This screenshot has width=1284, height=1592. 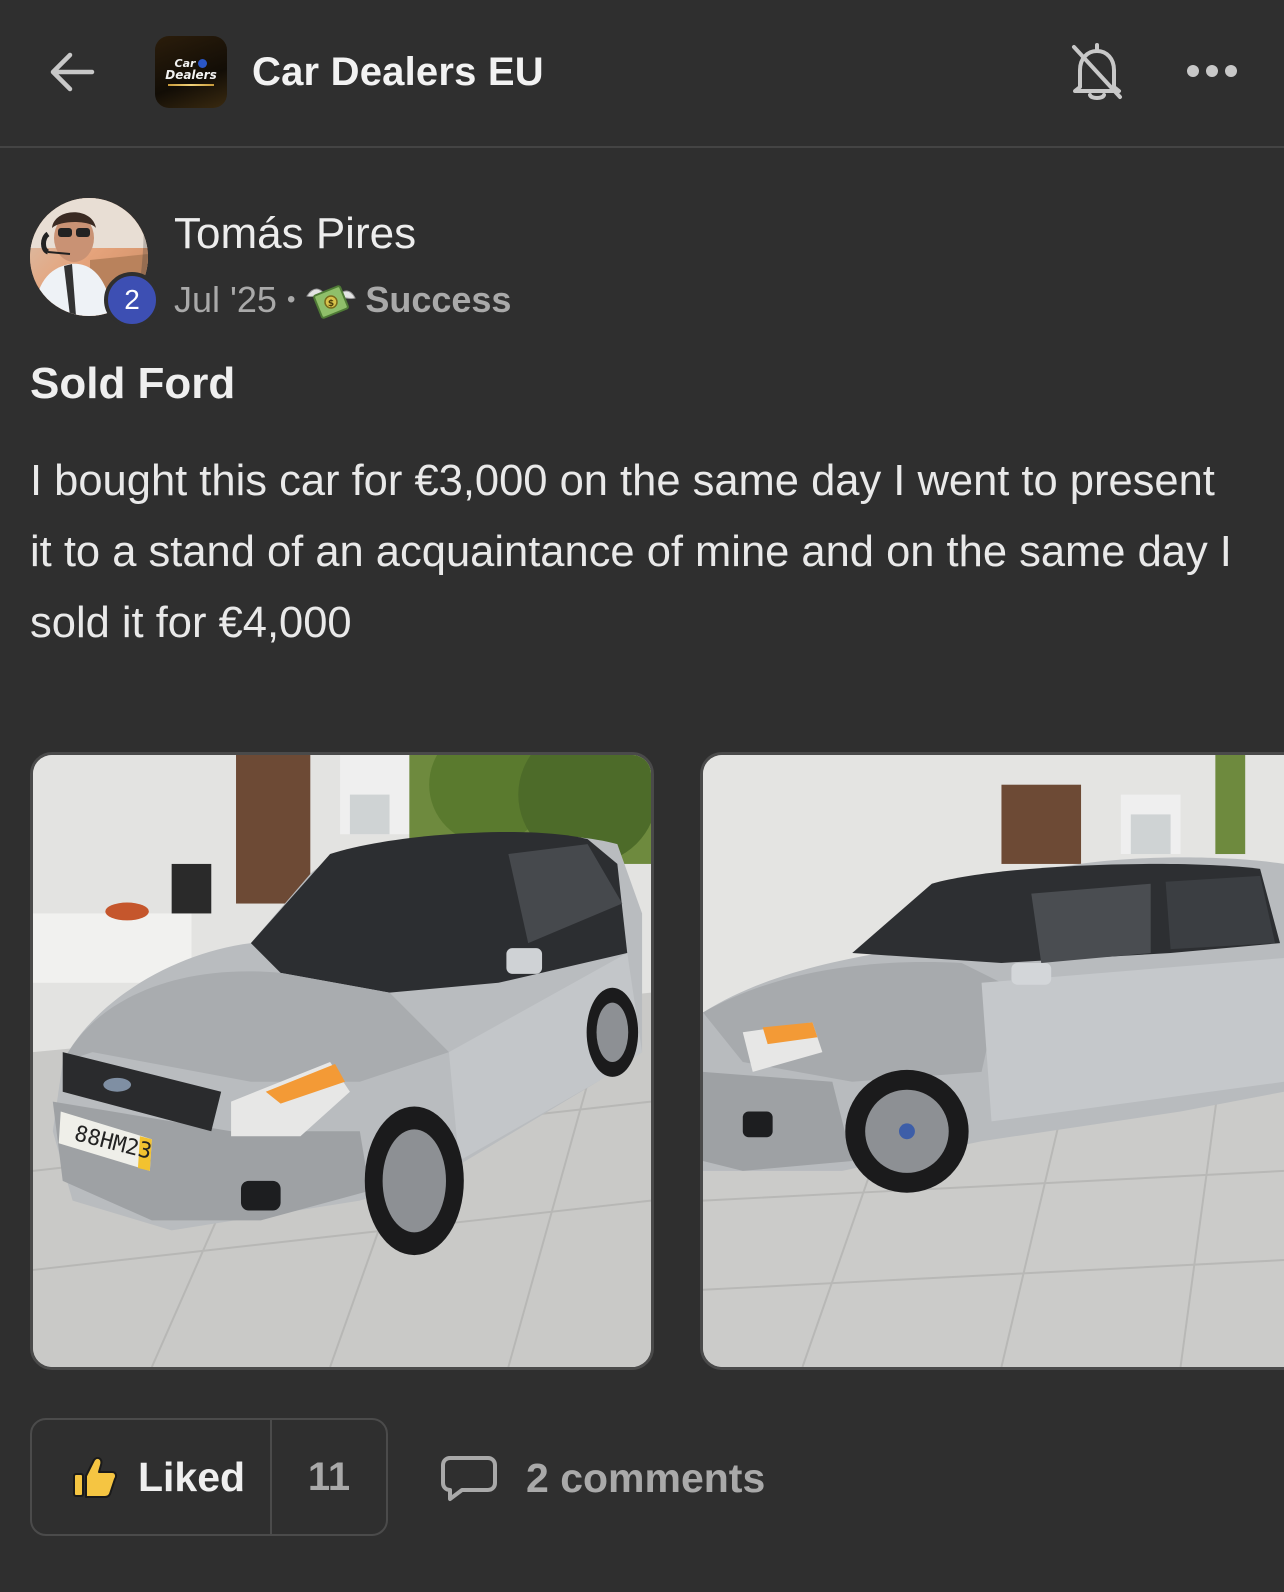 What do you see at coordinates (132, 300) in the screenshot?
I see `level-badge: 2` at bounding box center [132, 300].